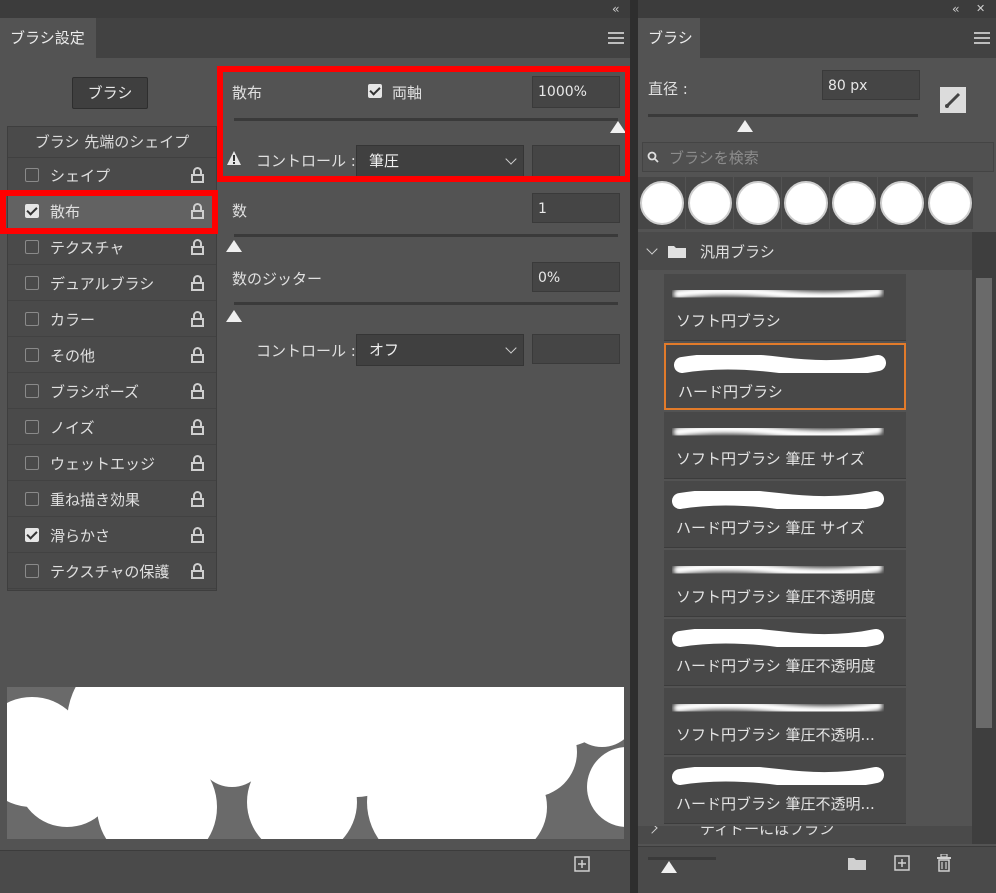  What do you see at coordinates (112, 355) in the screenshot?
I see `brush-option-row: その他` at bounding box center [112, 355].